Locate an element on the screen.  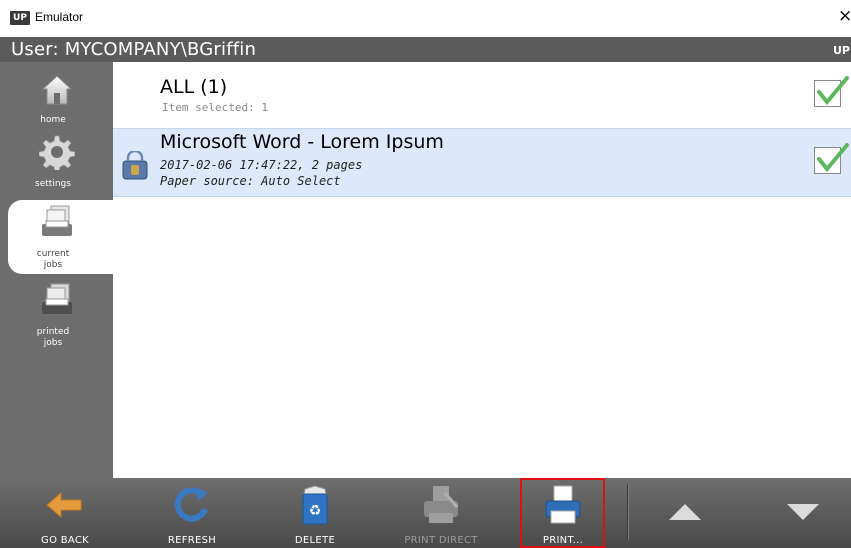
brand-logo-icon: UP is located at coordinates (841, 50).